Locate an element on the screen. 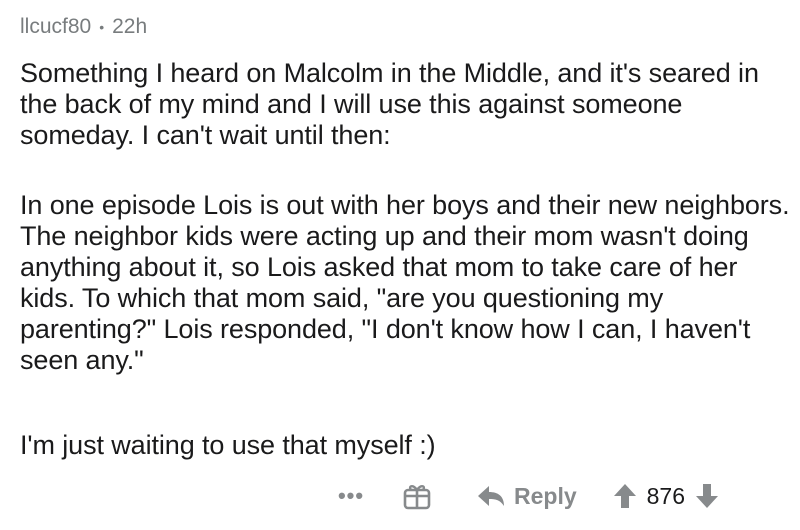 The image size is (800, 530). vote-controls: 876 is located at coordinates (666, 496).